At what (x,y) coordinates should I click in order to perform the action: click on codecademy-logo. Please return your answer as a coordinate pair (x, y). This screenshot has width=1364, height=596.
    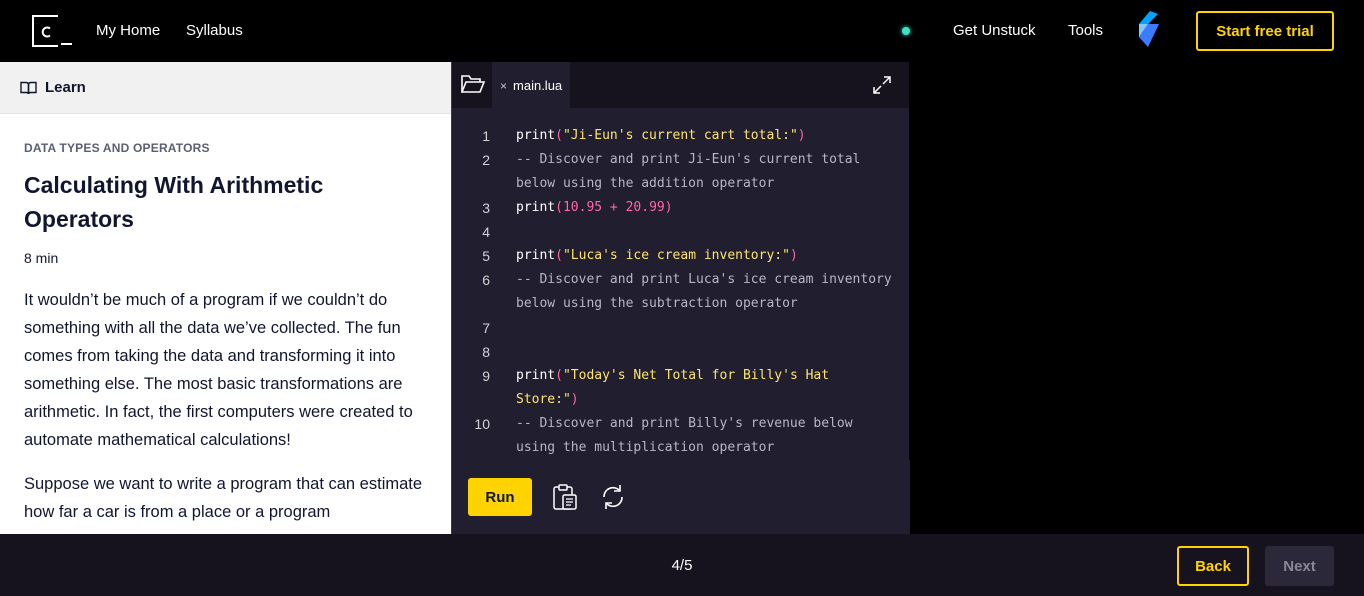
    Looking at the image, I should click on (52, 31).